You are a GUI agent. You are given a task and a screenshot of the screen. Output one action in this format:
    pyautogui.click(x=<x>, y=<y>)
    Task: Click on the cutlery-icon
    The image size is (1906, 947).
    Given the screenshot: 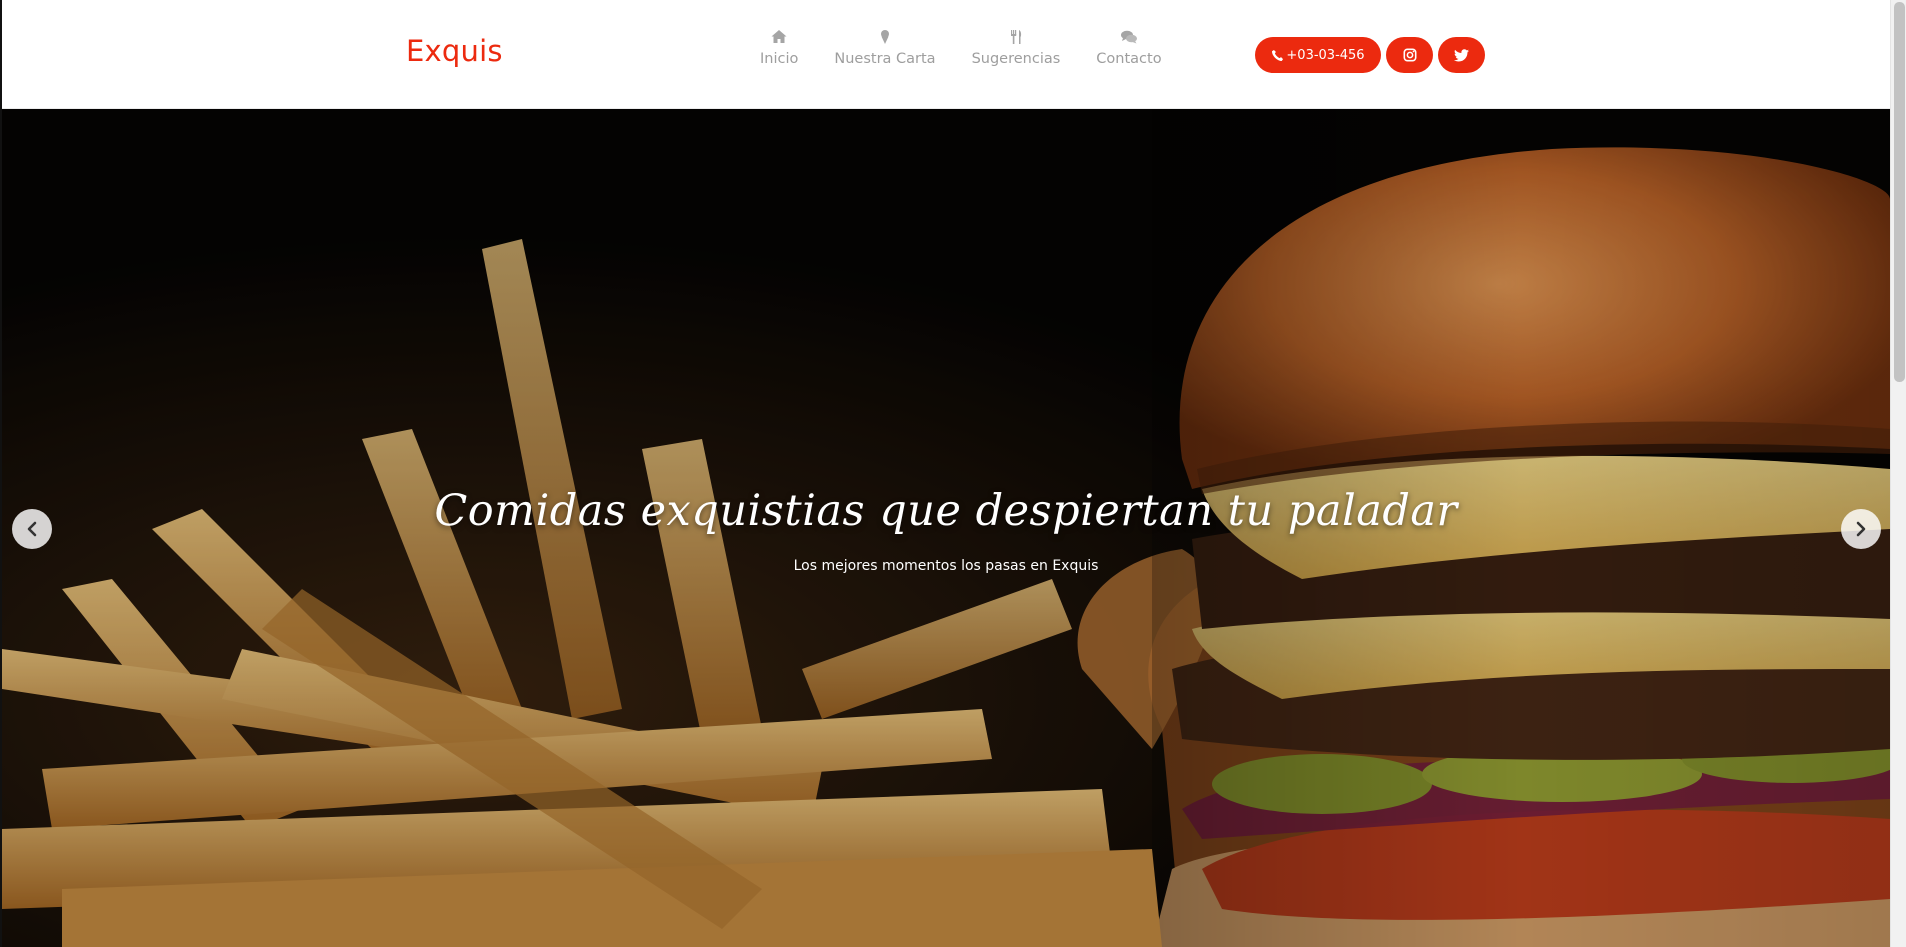 What is the action you would take?
    pyautogui.click(x=1016, y=37)
    